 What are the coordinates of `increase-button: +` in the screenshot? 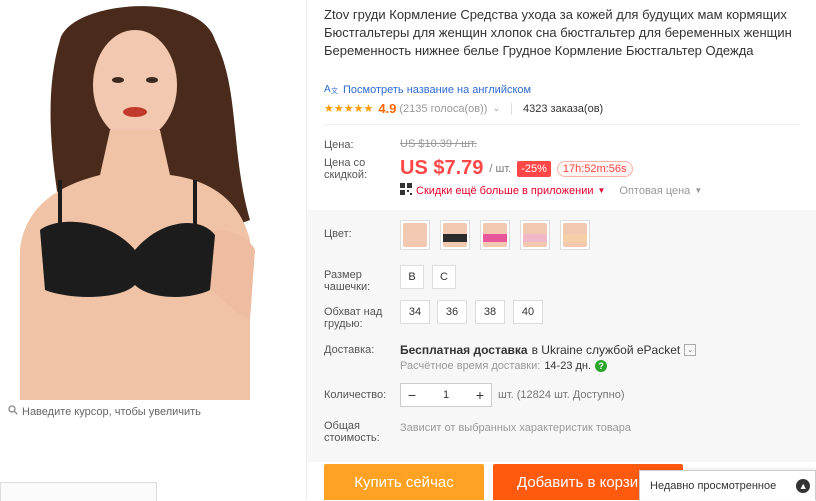 It's located at (480, 395).